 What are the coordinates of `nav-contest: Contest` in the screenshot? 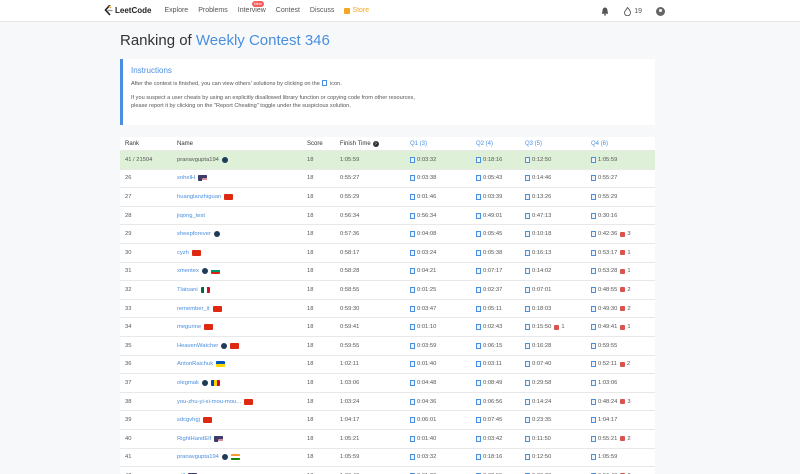 It's located at (288, 10).